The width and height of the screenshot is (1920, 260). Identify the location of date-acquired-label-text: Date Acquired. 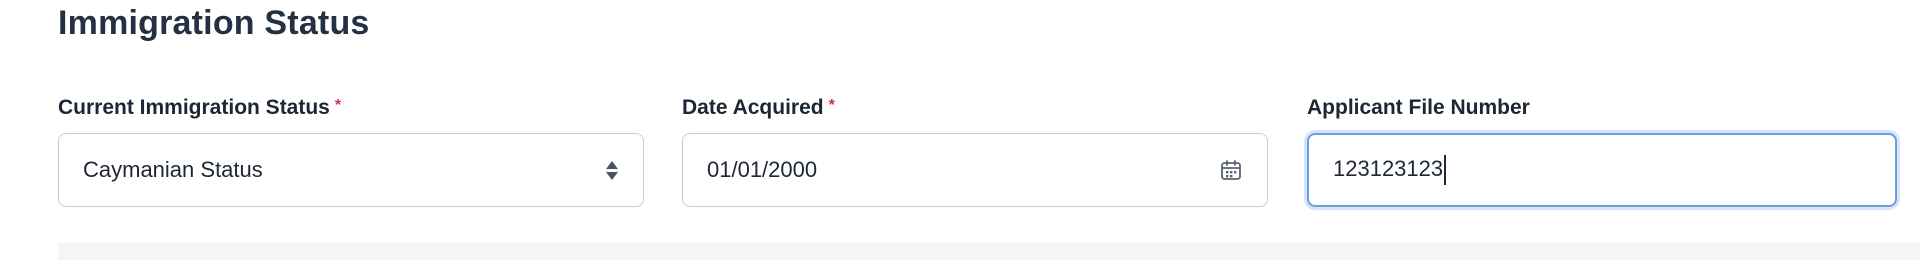
(753, 107).